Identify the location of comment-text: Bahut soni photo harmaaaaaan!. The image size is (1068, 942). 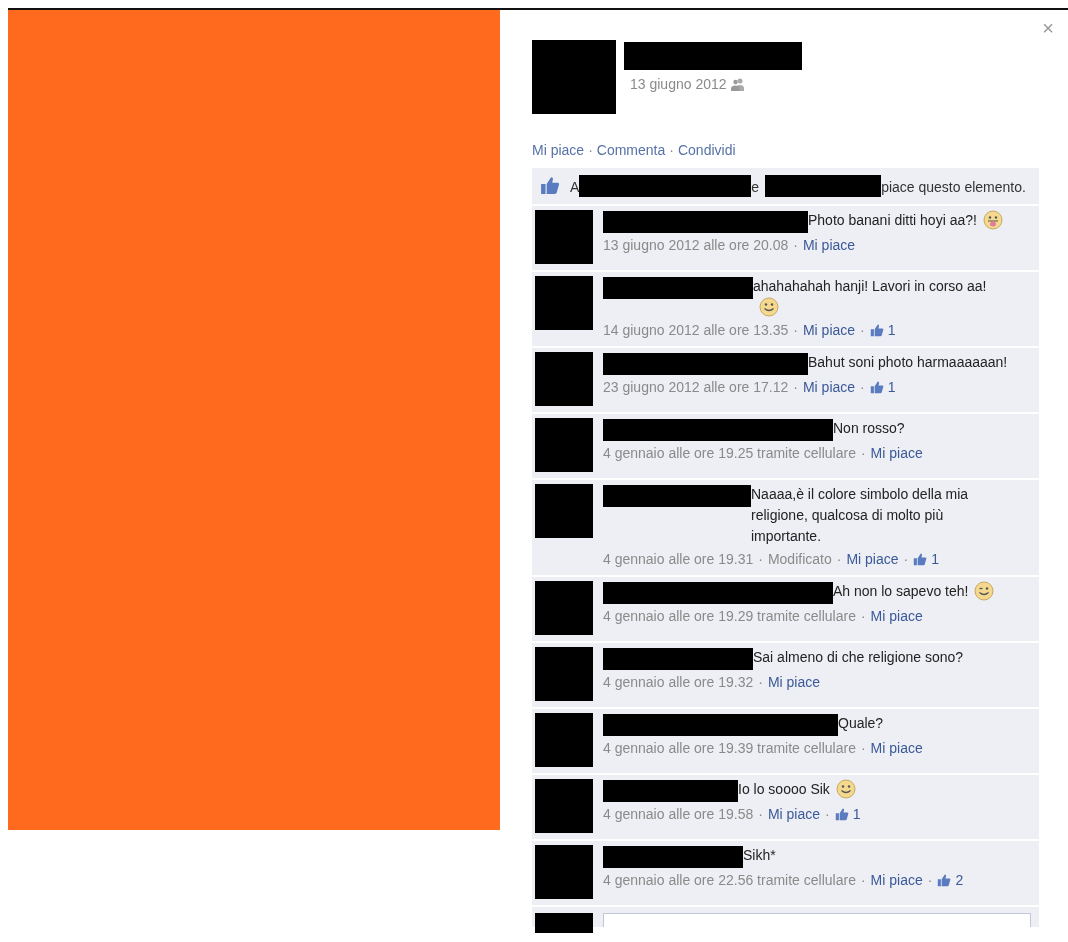
(908, 362).